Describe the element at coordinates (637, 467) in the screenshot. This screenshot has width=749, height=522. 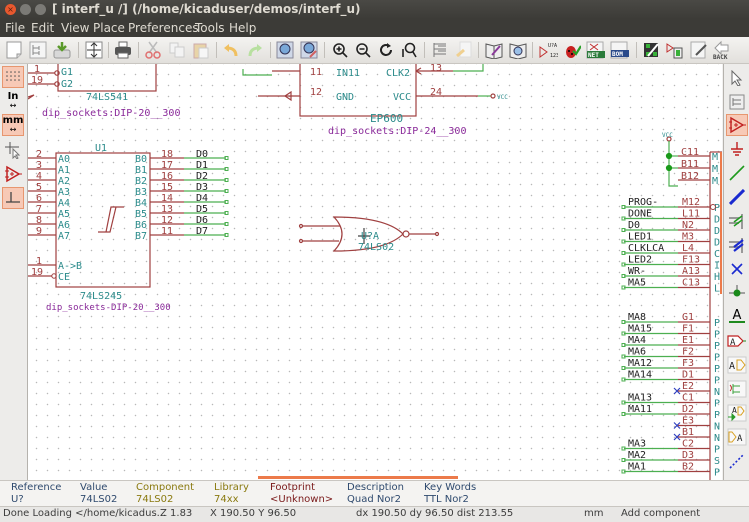
I see `net-label: MA1` at that location.